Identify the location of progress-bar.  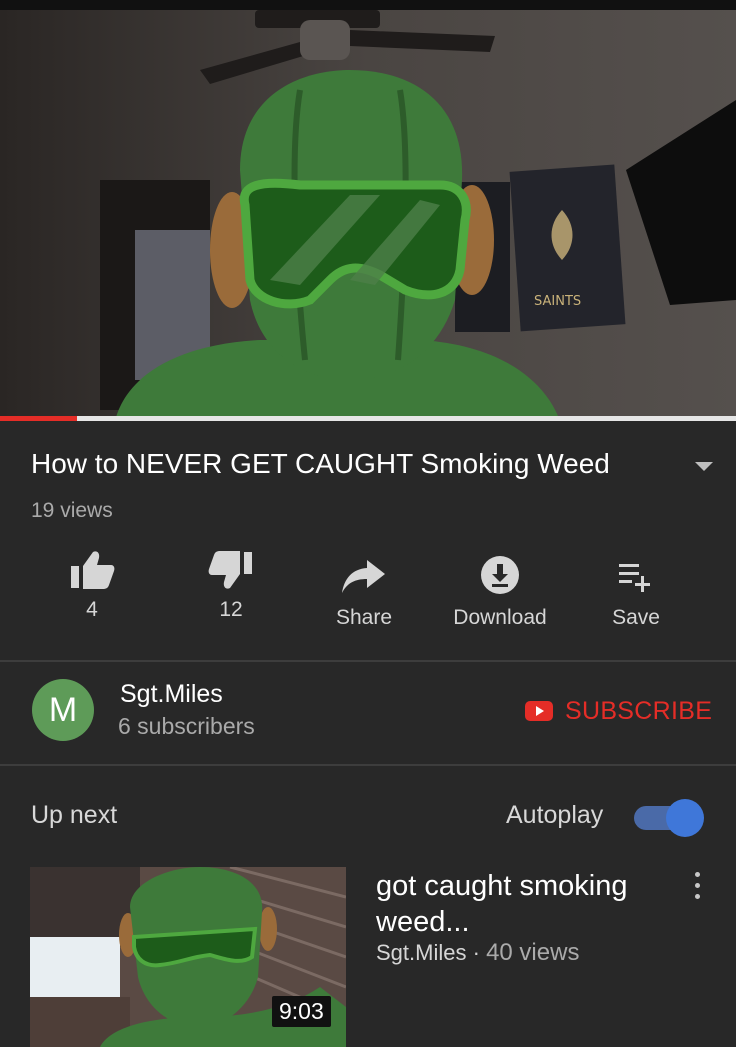
(368, 418).